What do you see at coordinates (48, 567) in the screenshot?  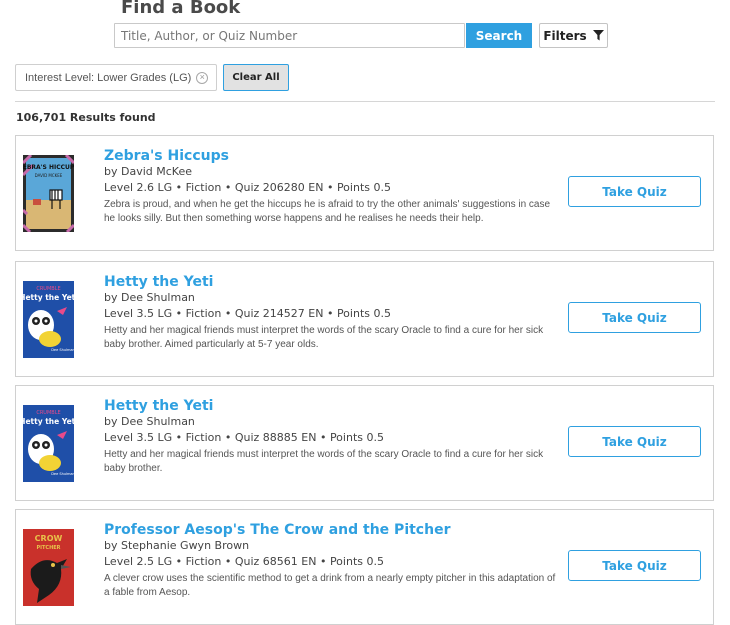 I see `book-cover-image: CROW PITCHER` at bounding box center [48, 567].